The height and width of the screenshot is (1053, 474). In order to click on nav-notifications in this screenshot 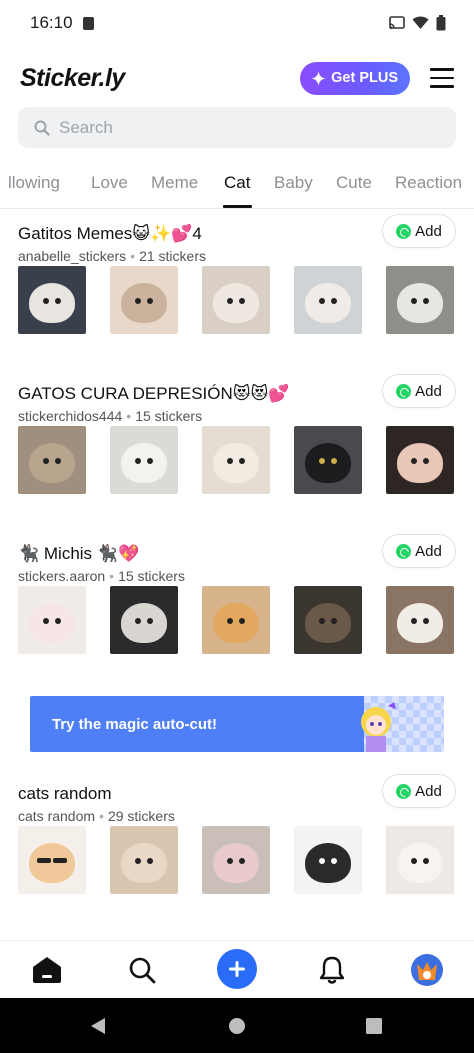, I will do `click(332, 970)`.